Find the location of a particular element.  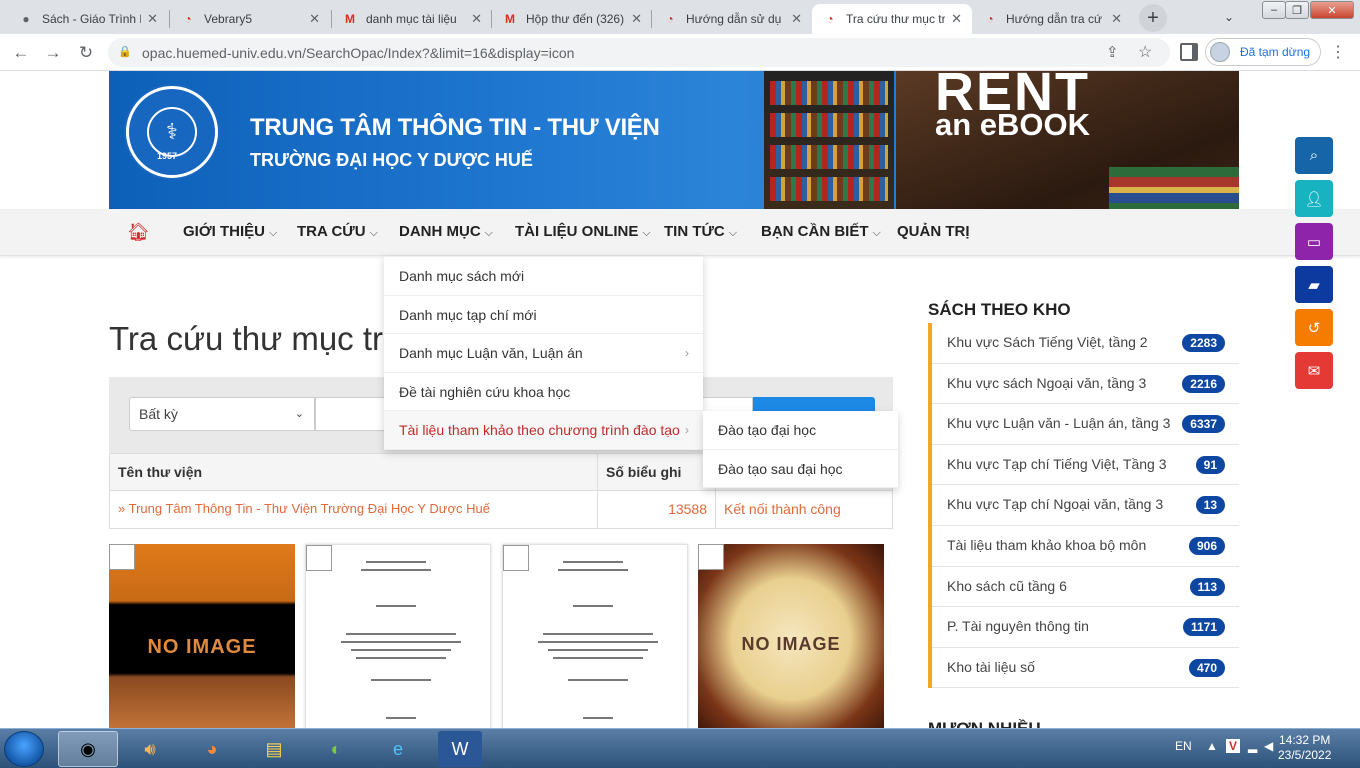

browser-tab: ◔ Hướng dẫn tra cứ ✕ is located at coordinates (1052, 19).